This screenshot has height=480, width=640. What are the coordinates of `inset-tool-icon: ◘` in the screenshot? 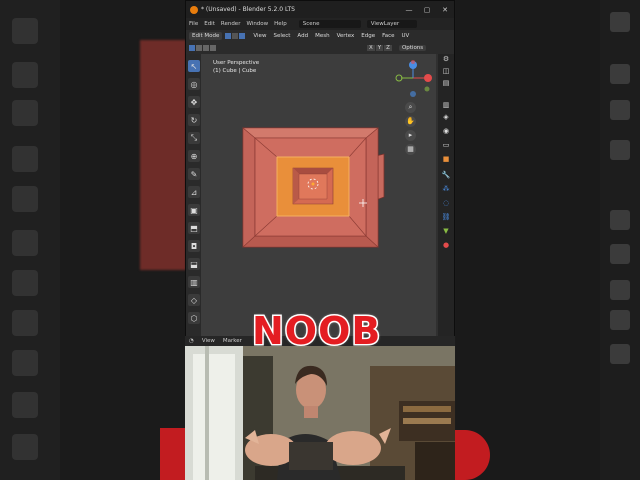 It's located at (194, 246).